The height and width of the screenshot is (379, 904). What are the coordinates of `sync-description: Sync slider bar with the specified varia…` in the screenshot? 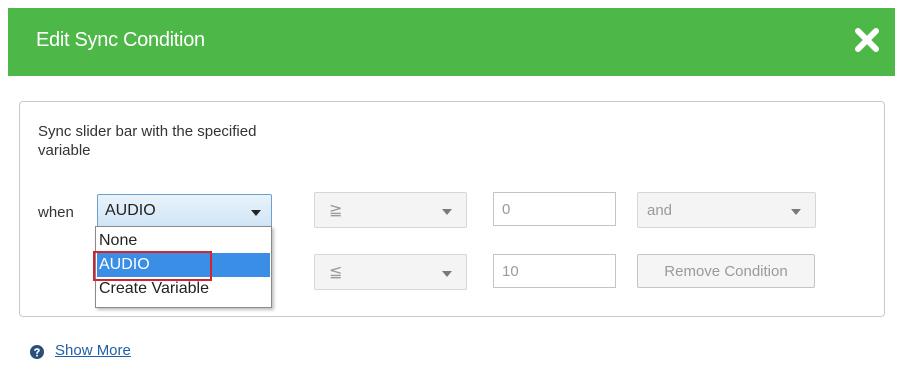 It's located at (147, 141).